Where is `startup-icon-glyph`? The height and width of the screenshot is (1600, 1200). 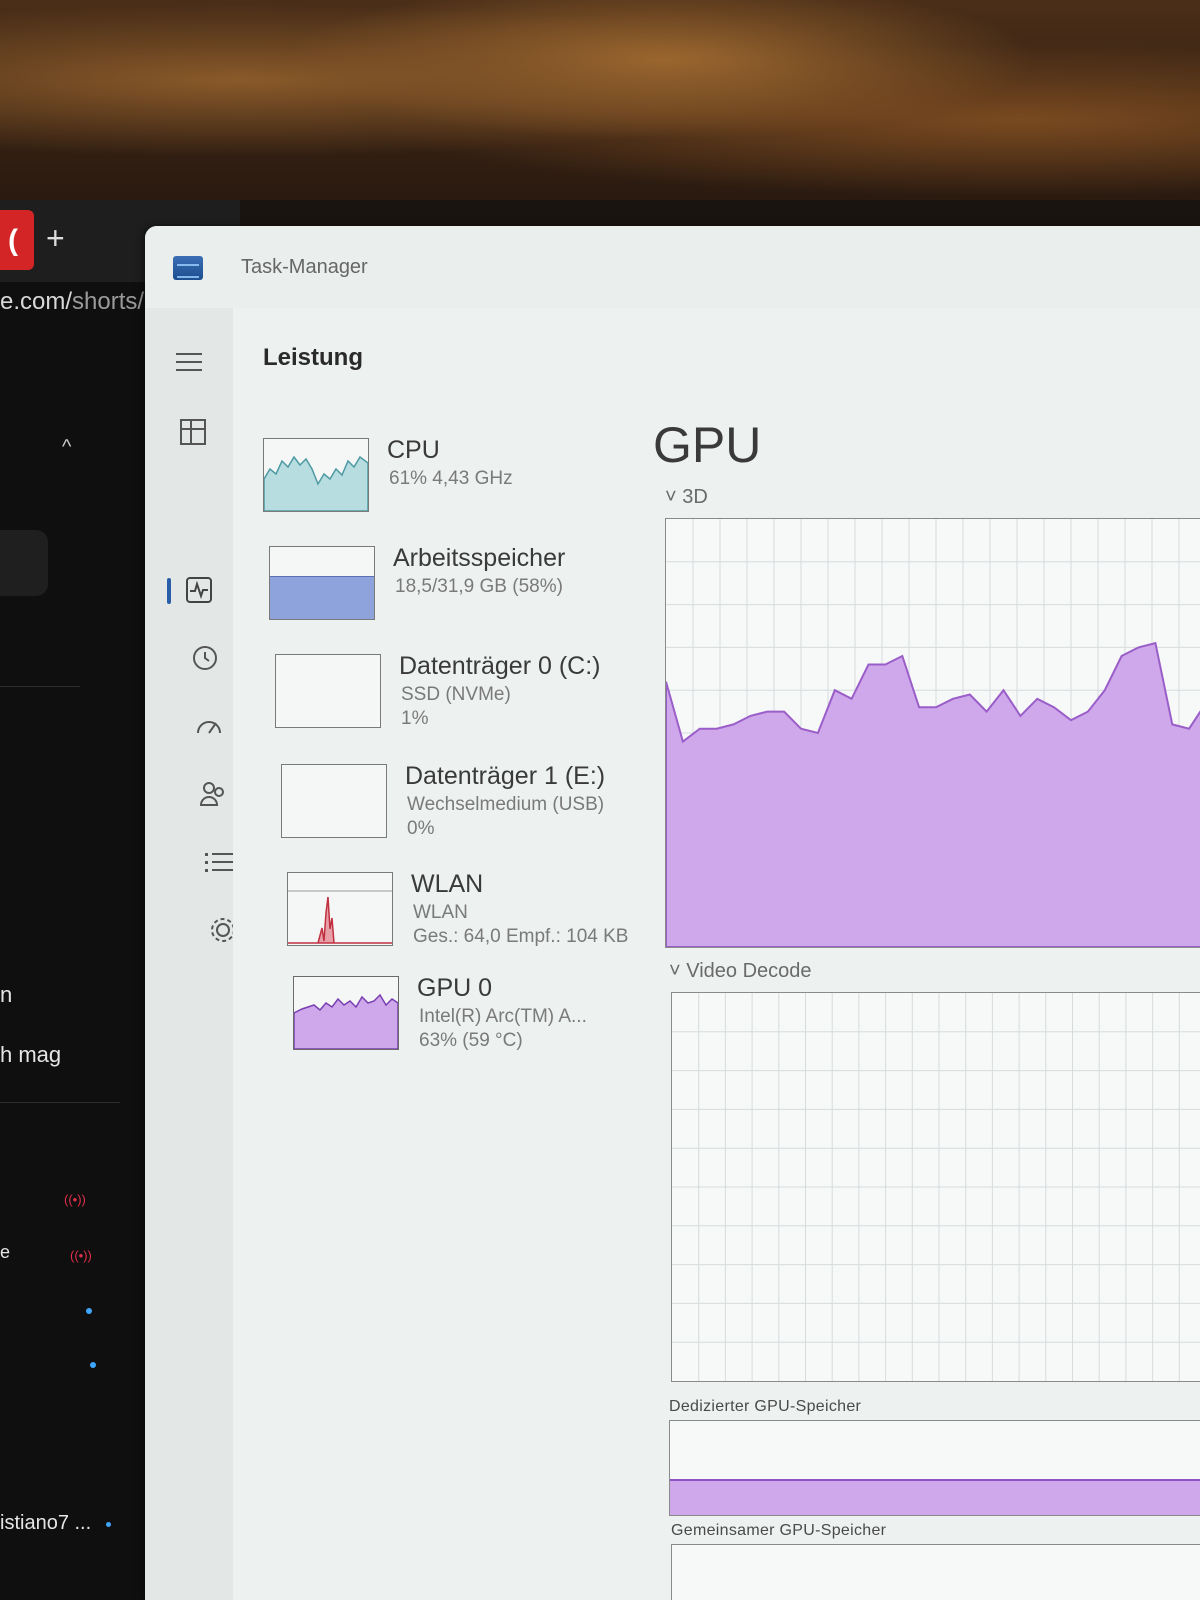 startup-icon-glyph is located at coordinates (209, 727).